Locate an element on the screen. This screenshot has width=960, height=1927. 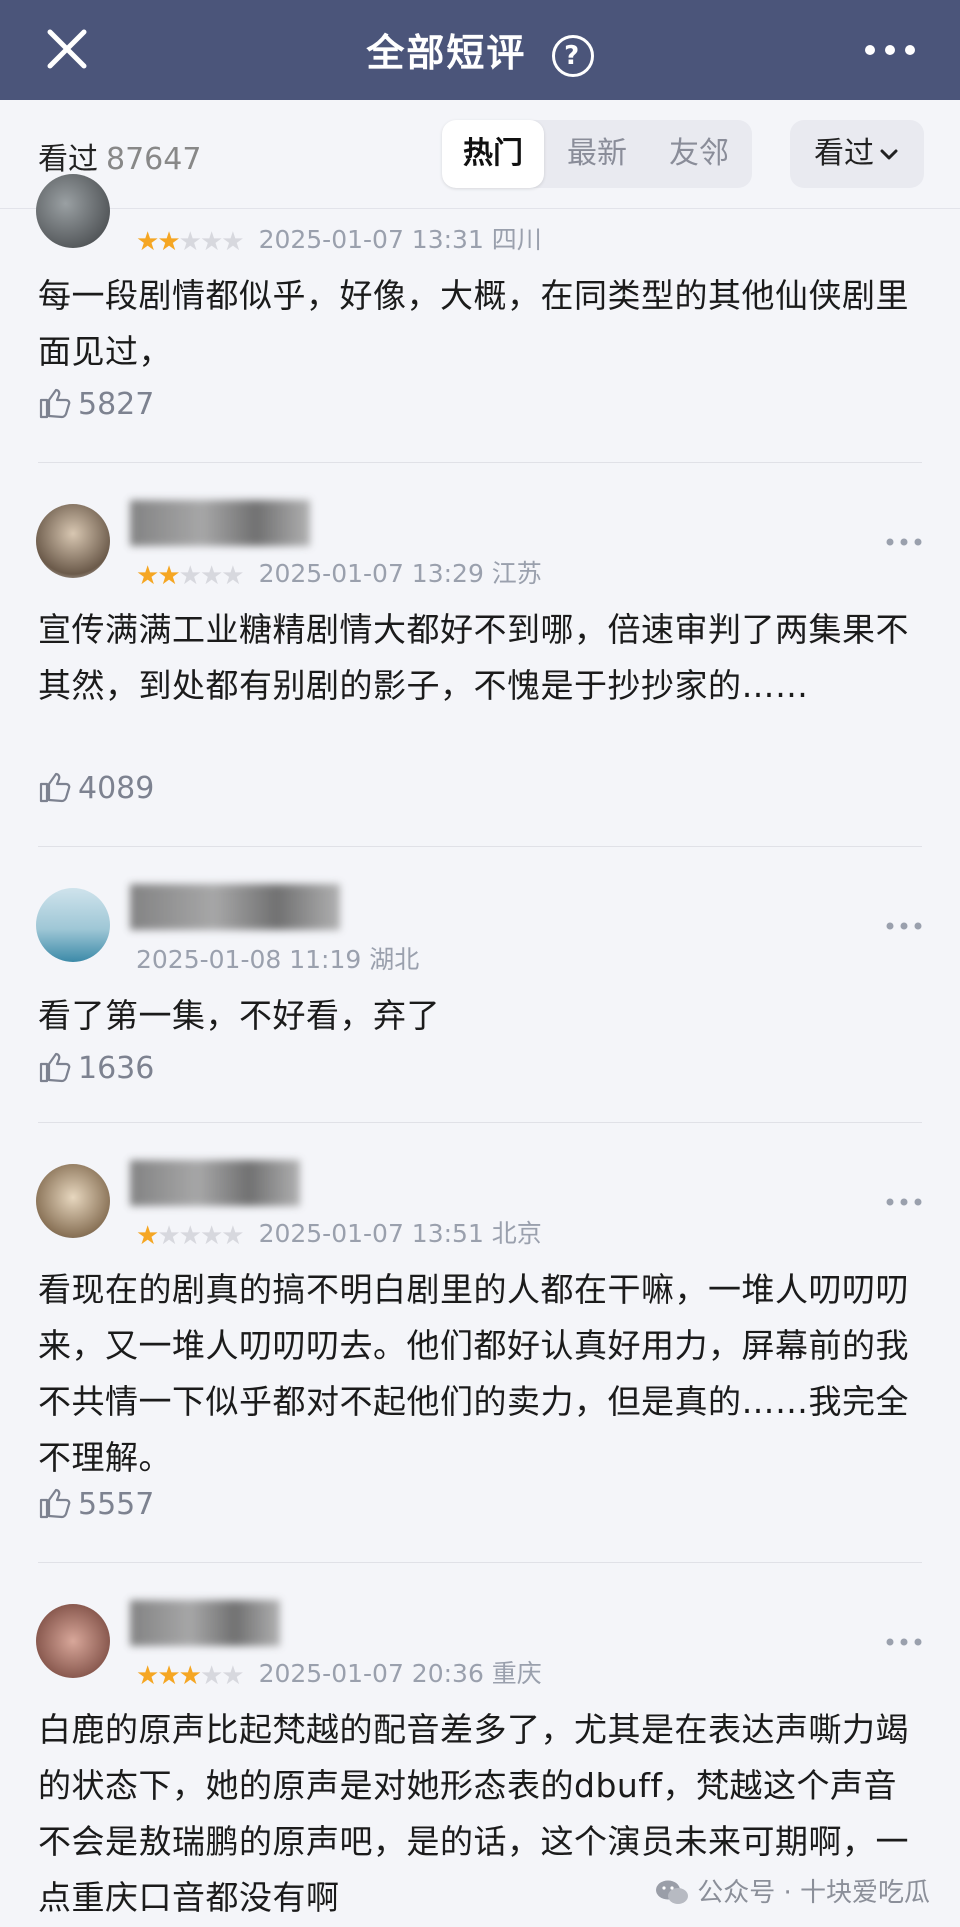
like-button: 4089 is located at coordinates (96, 788).